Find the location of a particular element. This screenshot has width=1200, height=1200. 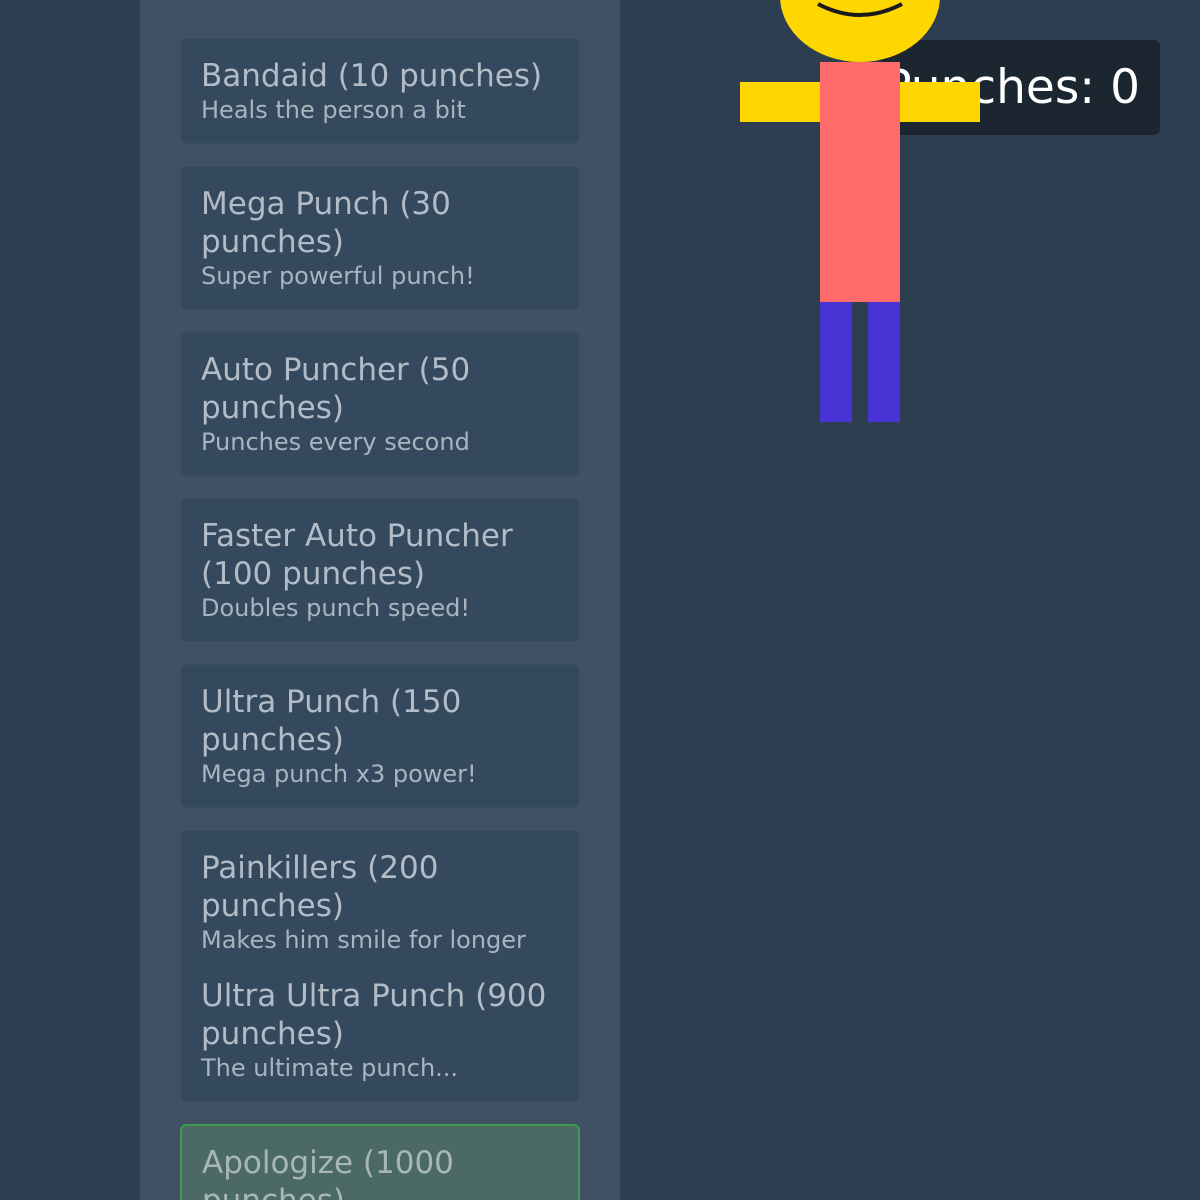

person-head is located at coordinates (860, 31).